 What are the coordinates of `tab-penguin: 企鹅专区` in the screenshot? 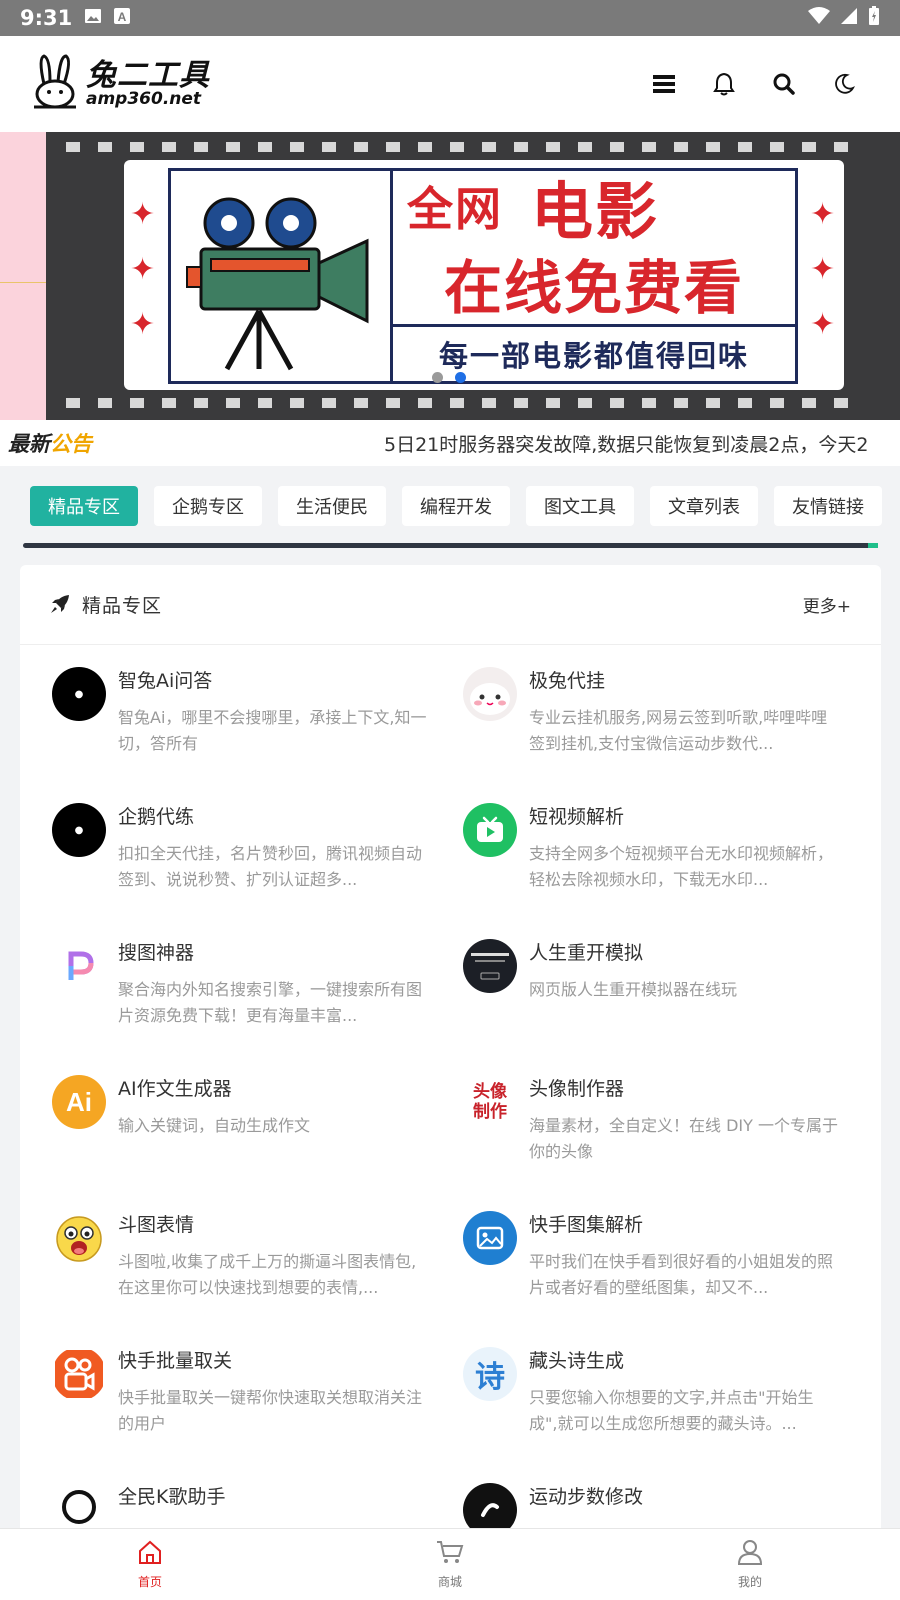 It's located at (208, 506).